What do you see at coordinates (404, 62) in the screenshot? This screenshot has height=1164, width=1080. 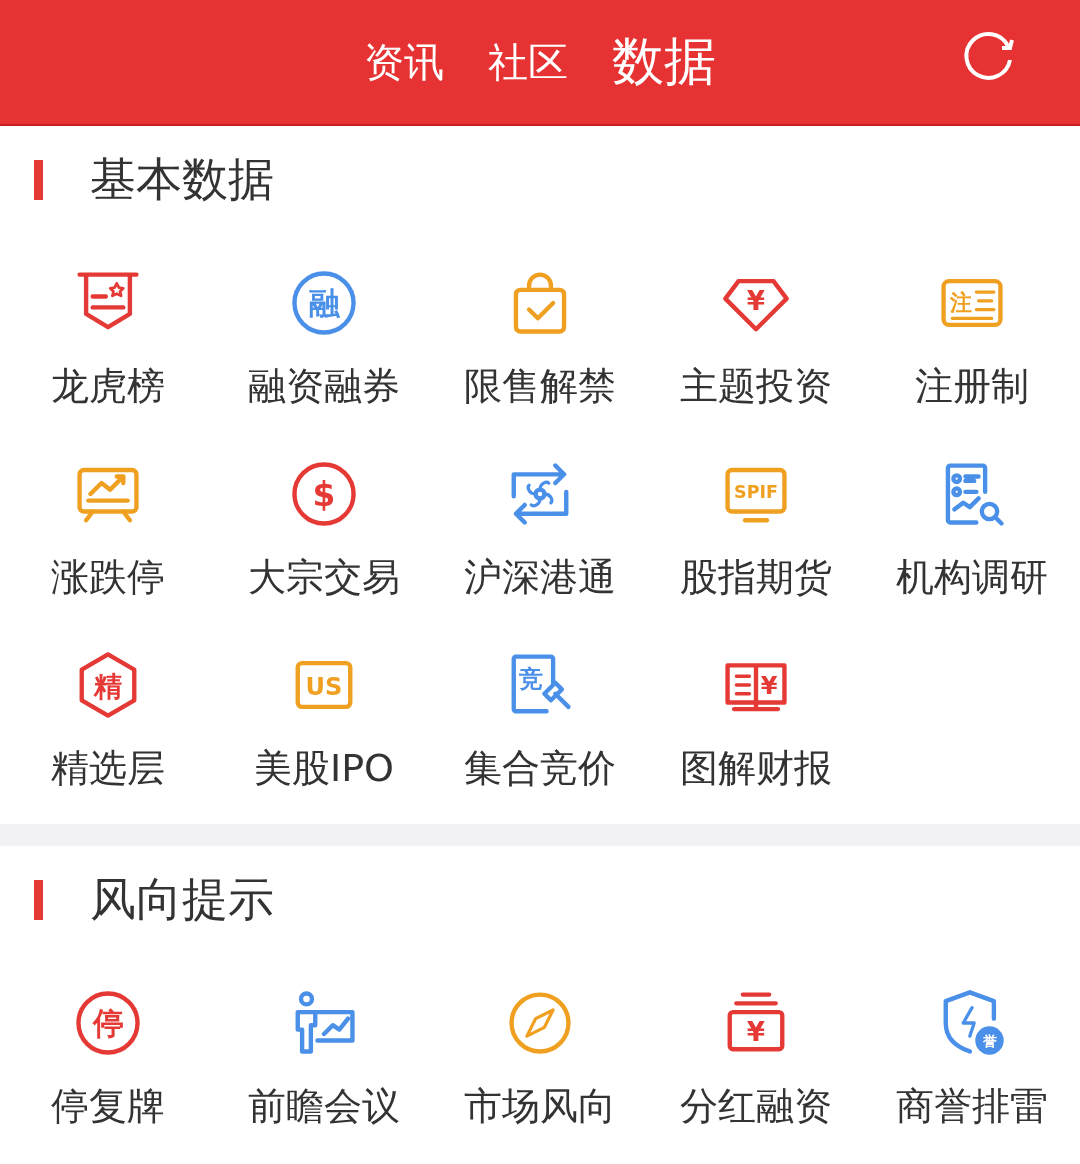 I see `tab: 资讯` at bounding box center [404, 62].